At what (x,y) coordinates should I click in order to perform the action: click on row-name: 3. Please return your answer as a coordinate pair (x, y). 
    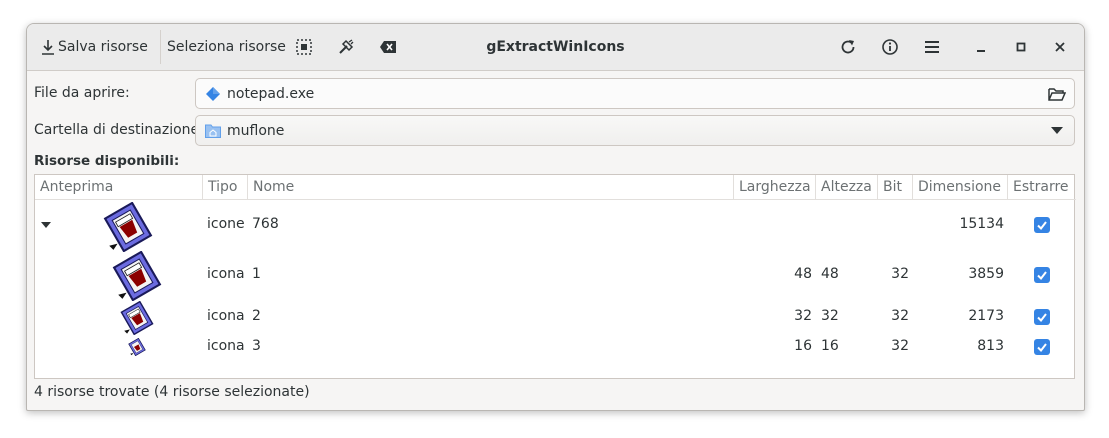
    Looking at the image, I should click on (256, 346).